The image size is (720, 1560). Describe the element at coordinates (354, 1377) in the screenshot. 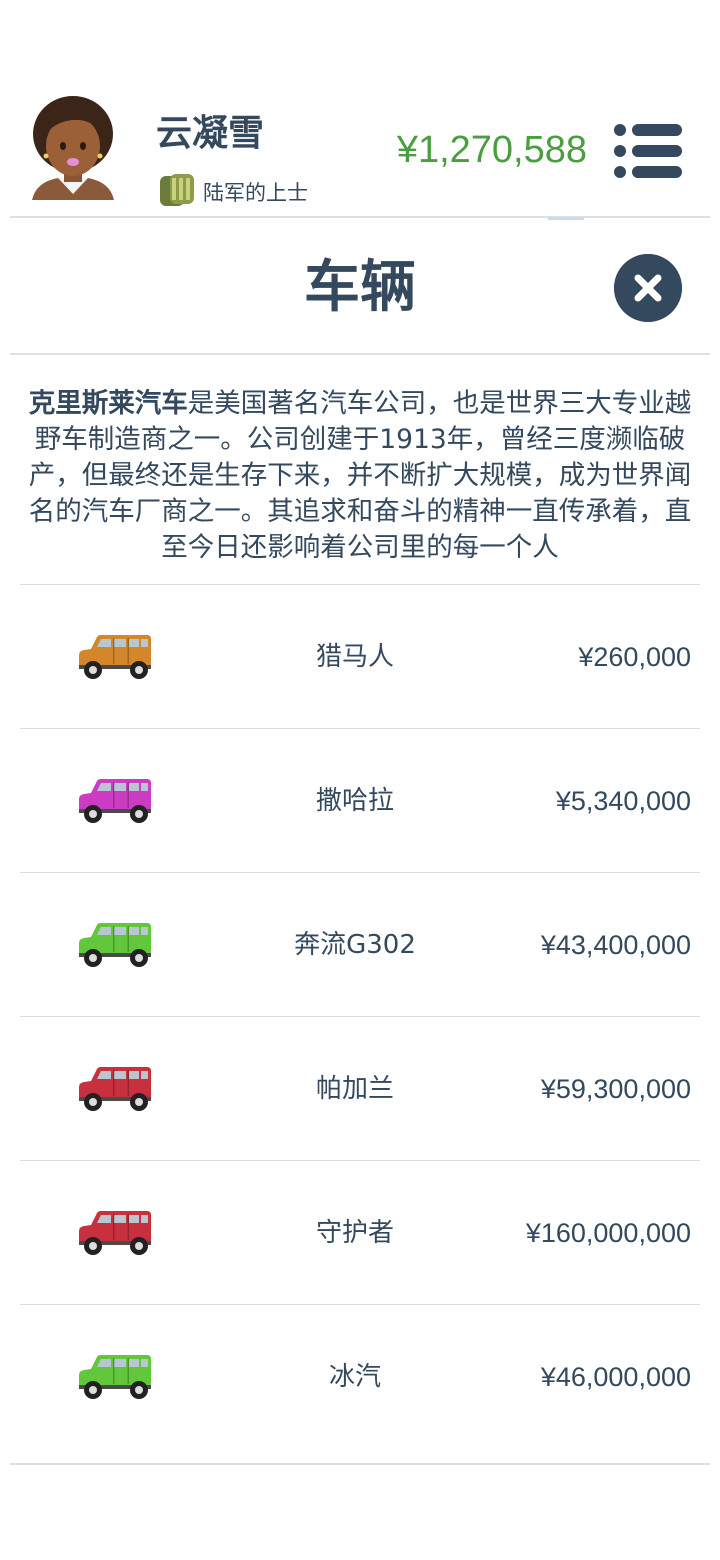

I see `vehicle-name: 冰汽` at that location.